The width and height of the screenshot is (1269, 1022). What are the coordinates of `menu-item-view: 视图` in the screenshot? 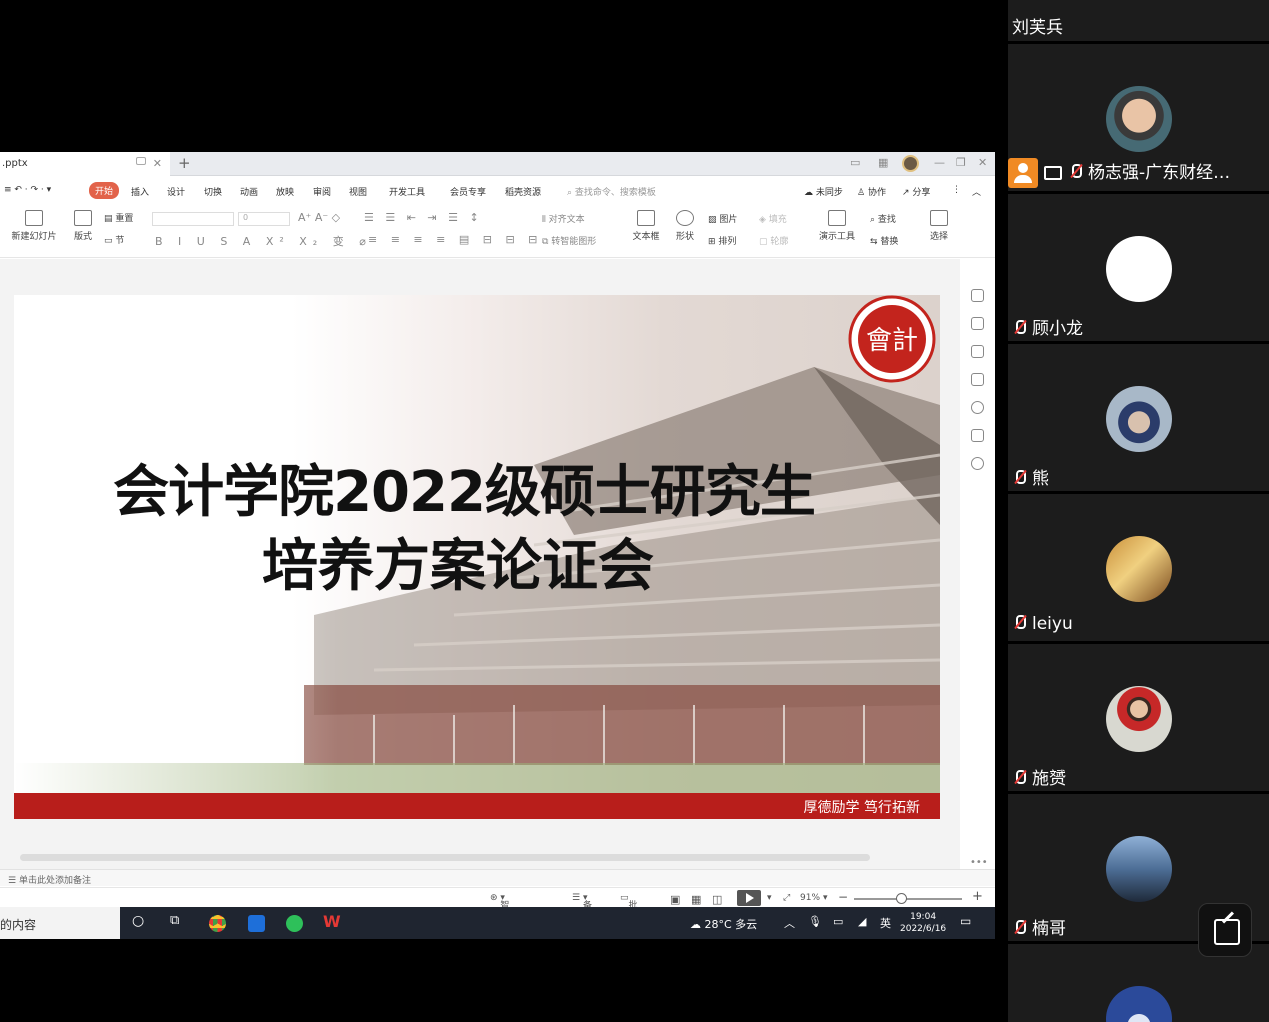 It's located at (358, 191).